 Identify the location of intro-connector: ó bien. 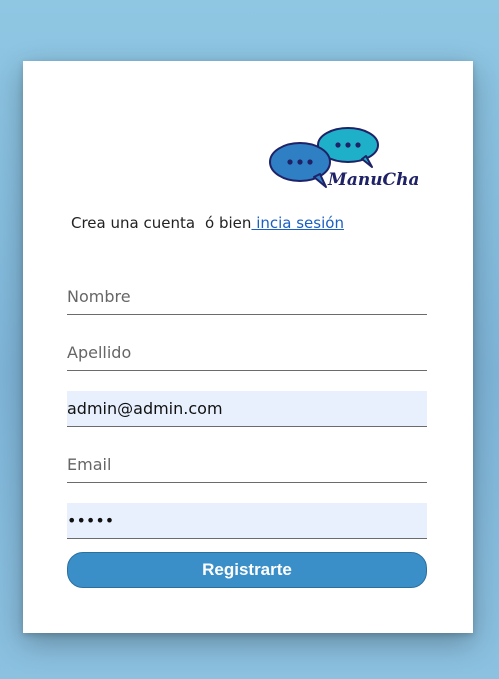
(228, 223).